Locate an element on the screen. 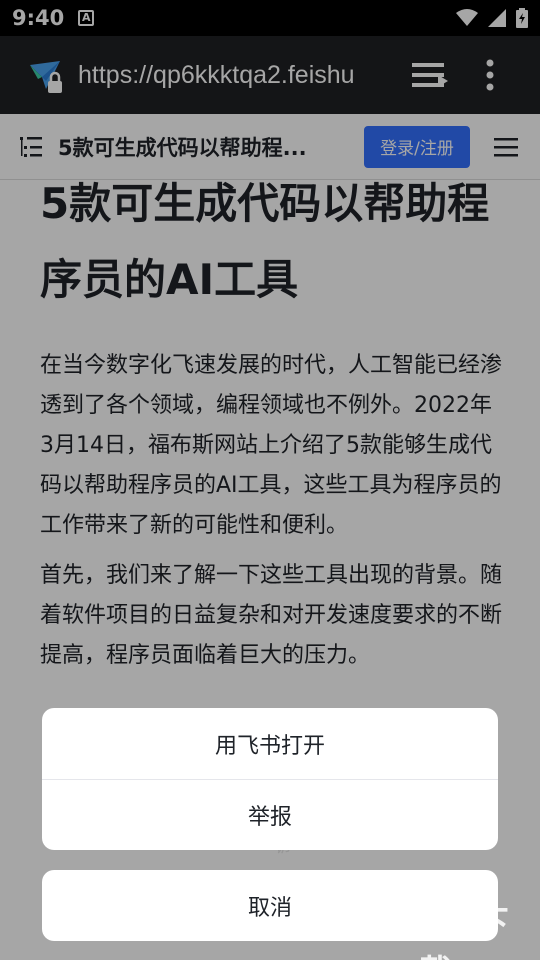  open-in-feishu-button: 用飞书打开 is located at coordinates (270, 743).